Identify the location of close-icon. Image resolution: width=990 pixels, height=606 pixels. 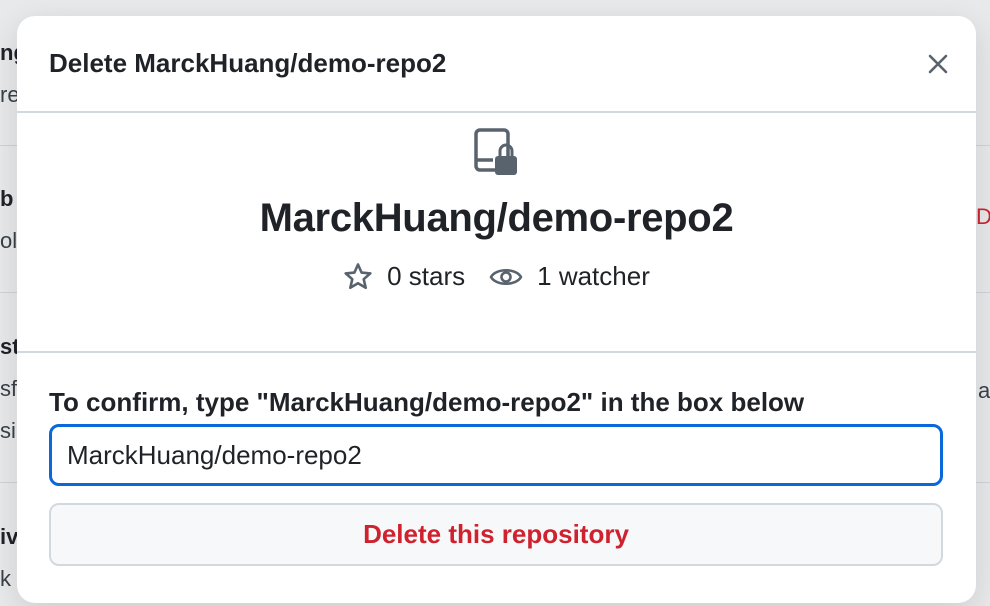
(938, 63).